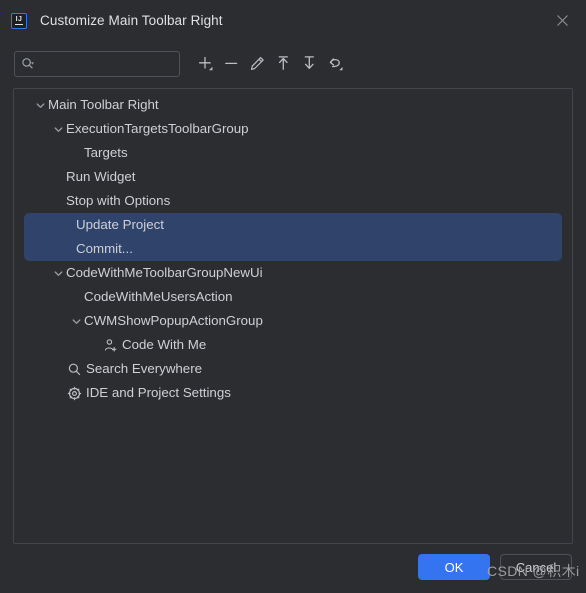  Describe the element at coordinates (454, 567) in the screenshot. I see `ok-button: OK` at that location.